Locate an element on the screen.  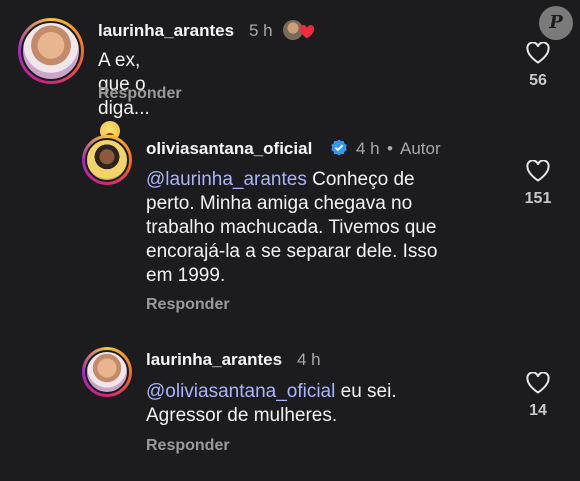
comment-time: 5 h is located at coordinates (261, 30).